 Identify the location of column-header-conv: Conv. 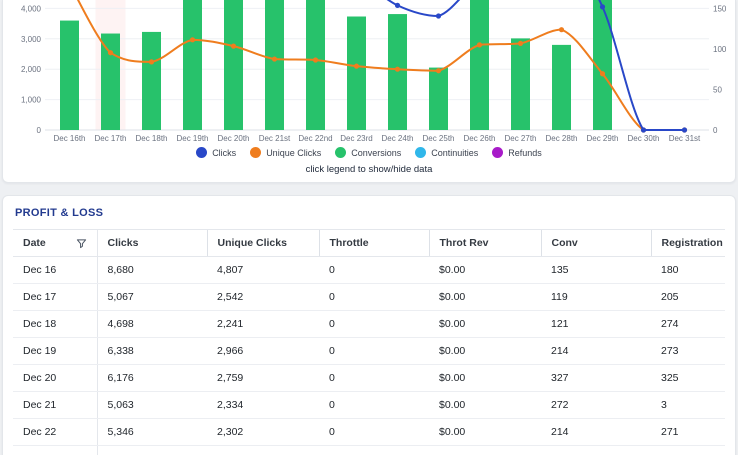
(595, 243).